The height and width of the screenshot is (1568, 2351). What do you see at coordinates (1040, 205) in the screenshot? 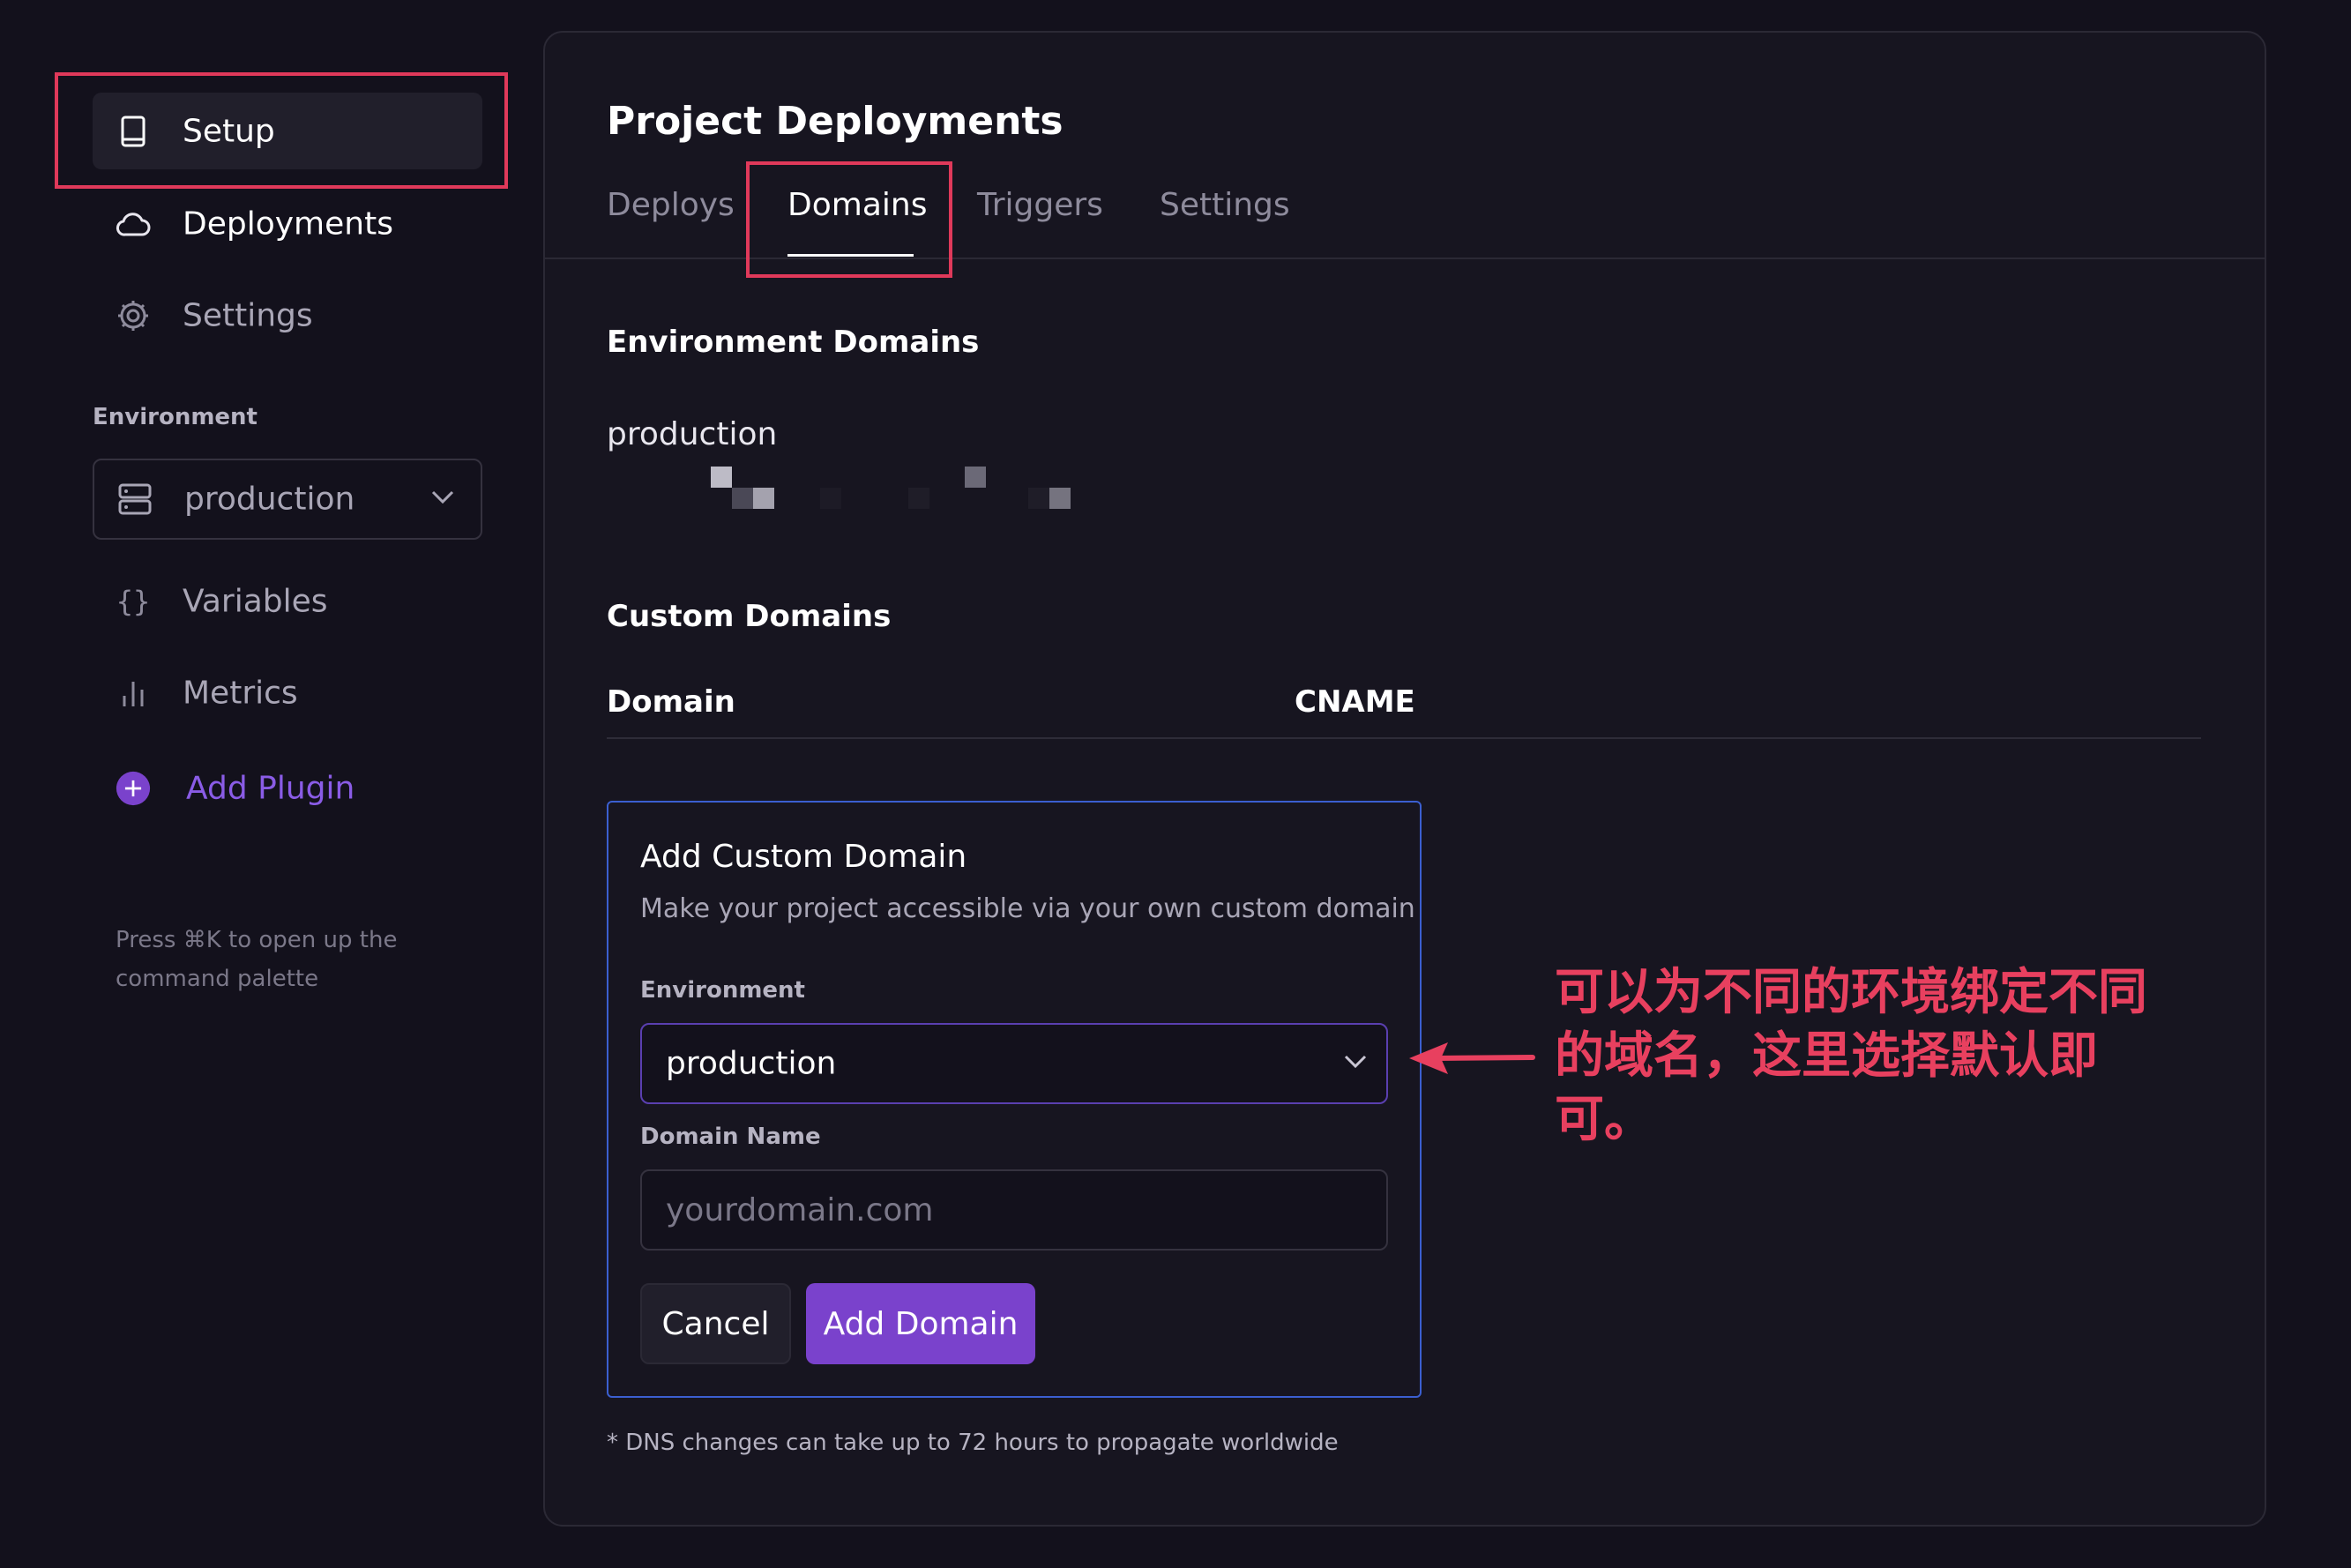
I see `tab-triggers: Triggers` at bounding box center [1040, 205].